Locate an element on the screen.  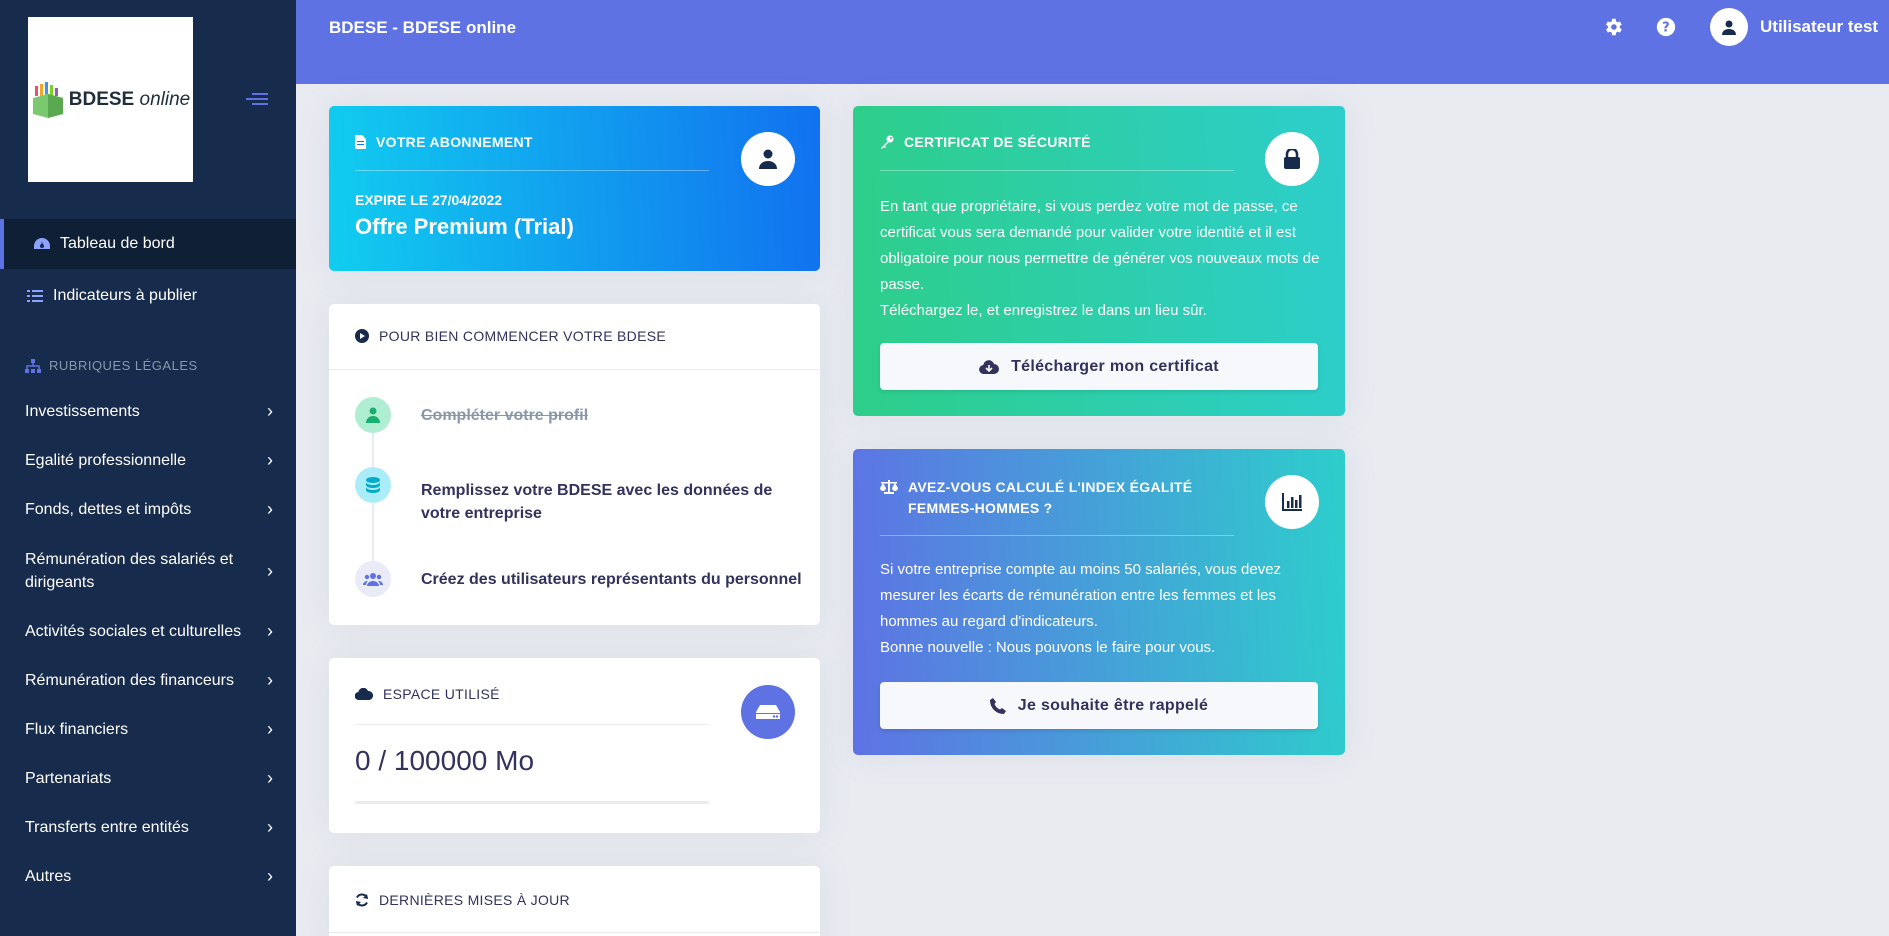
sidebar-item-label: Activités sociales et culturelles is located at coordinates (133, 631).